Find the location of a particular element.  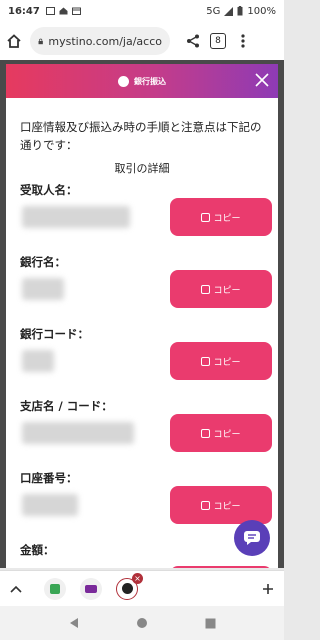

bank-logo-icon is located at coordinates (123, 81).